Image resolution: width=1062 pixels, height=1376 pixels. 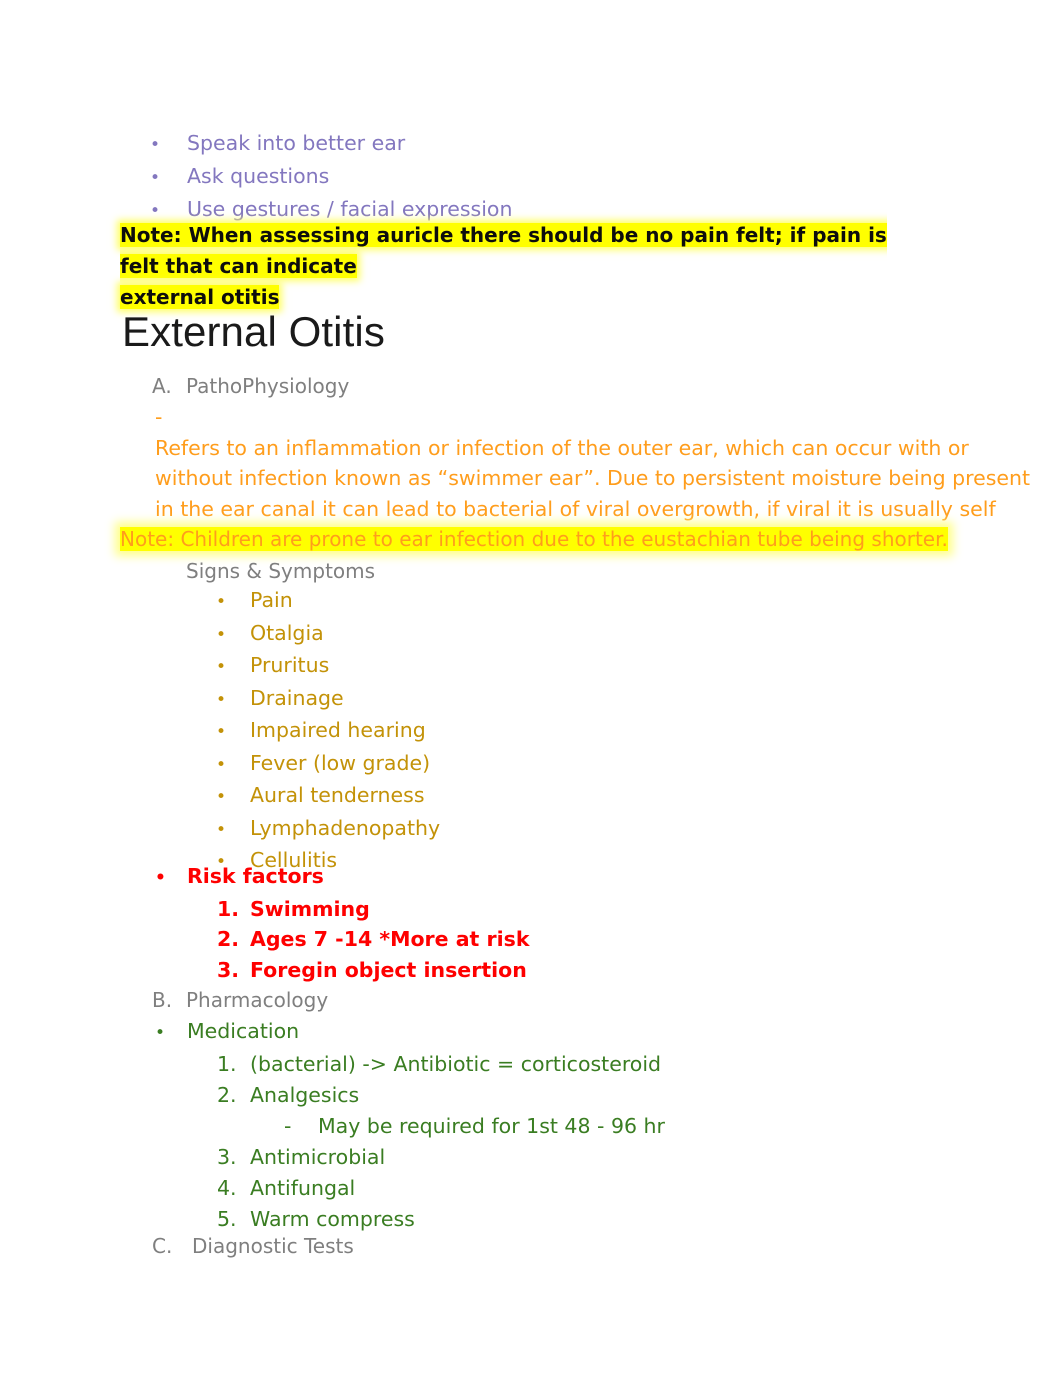 I want to click on list-item-label: Foregin object insertion, so click(x=388, y=969).